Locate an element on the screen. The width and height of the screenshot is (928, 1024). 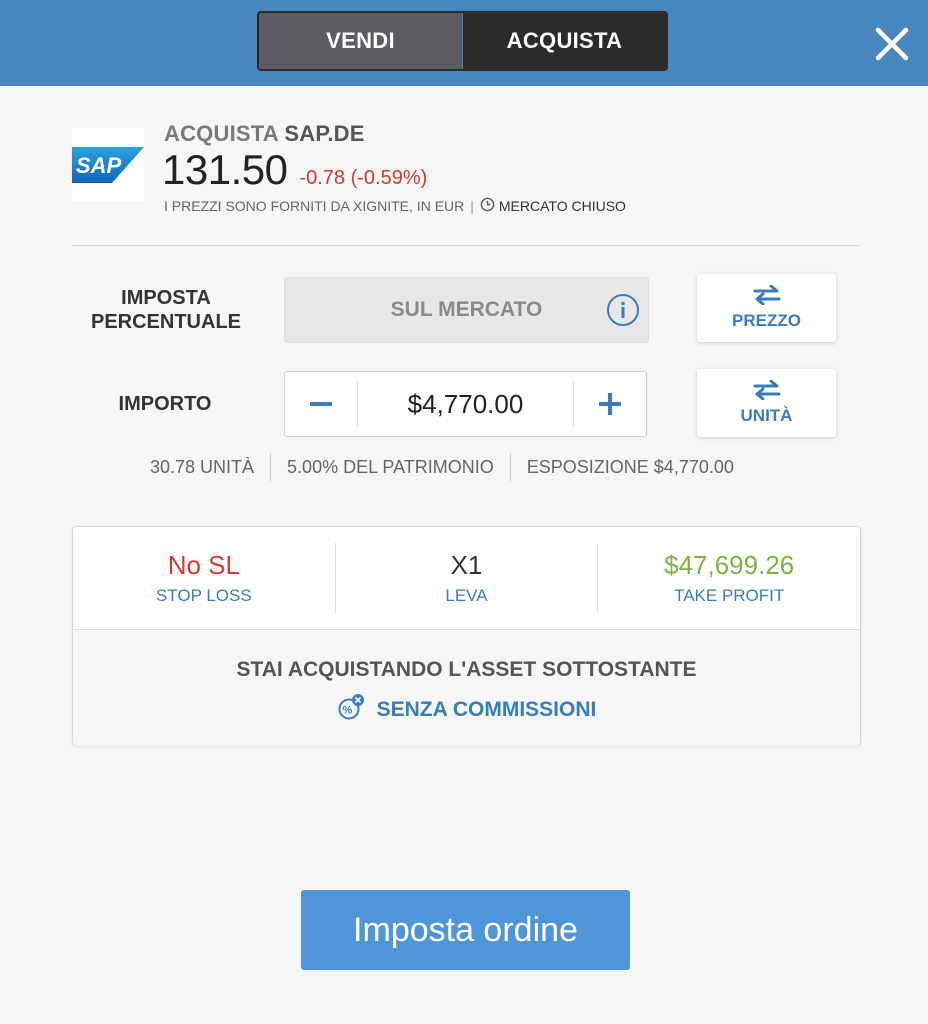
commission-info: % SENZA COMMISSIONI is located at coordinates (466, 710).